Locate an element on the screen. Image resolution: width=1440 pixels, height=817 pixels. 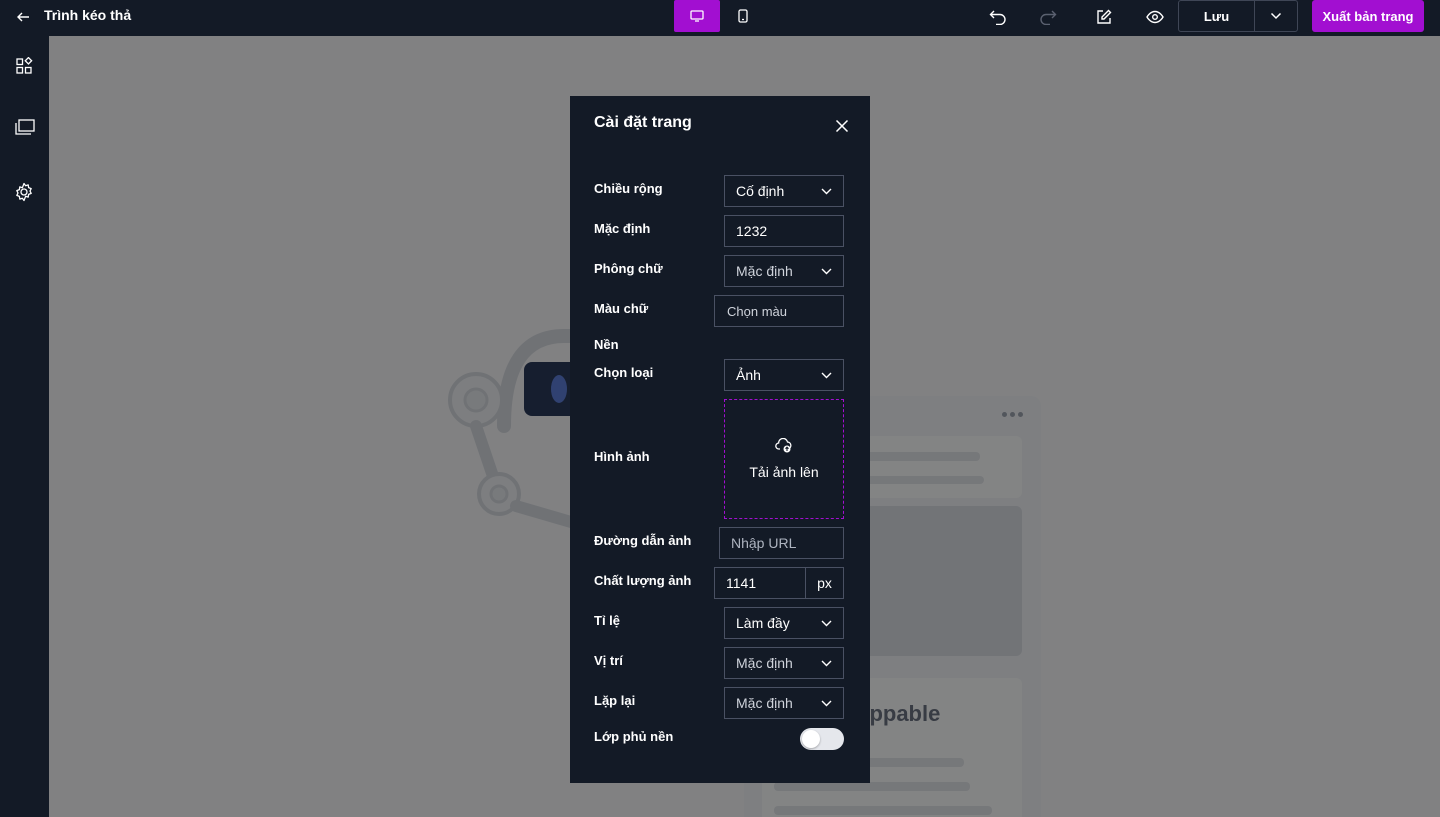
font-select: Mặc định is located at coordinates (784, 271).